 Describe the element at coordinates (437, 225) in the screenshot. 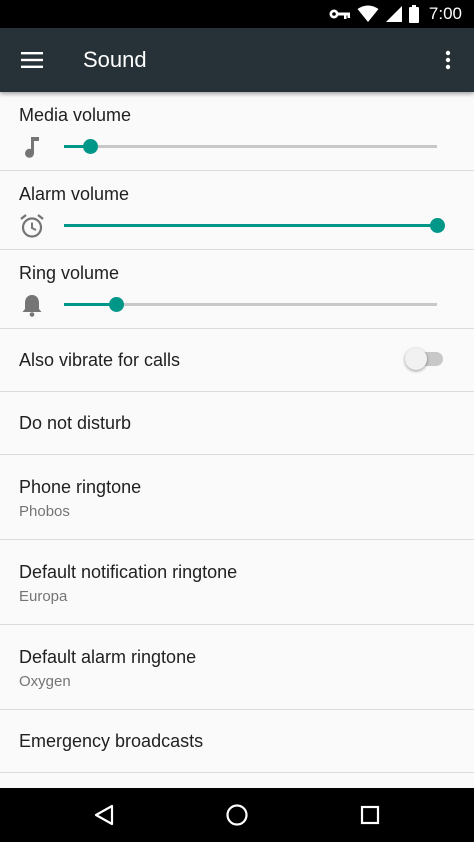

I see `alarm-volume-thumb` at that location.